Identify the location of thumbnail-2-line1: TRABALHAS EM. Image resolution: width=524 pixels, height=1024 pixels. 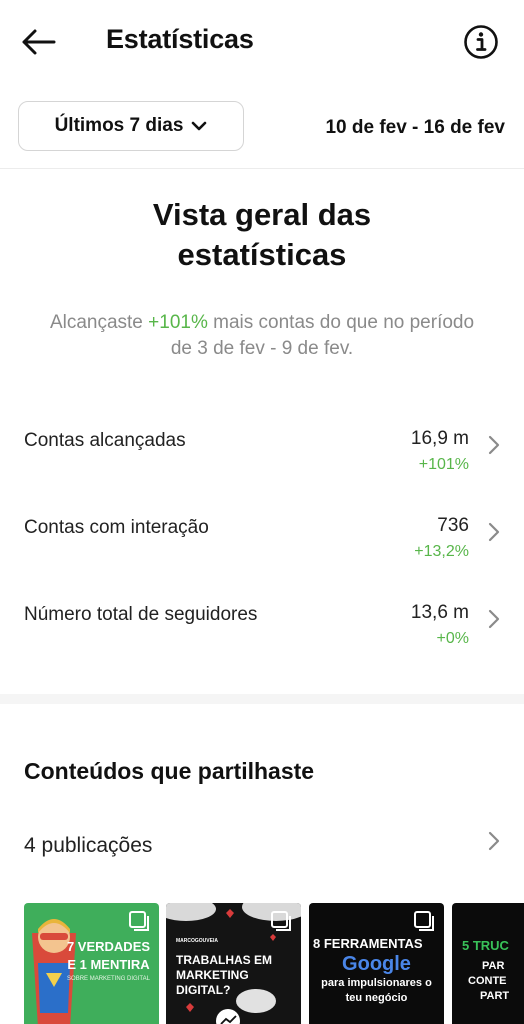
(224, 960).